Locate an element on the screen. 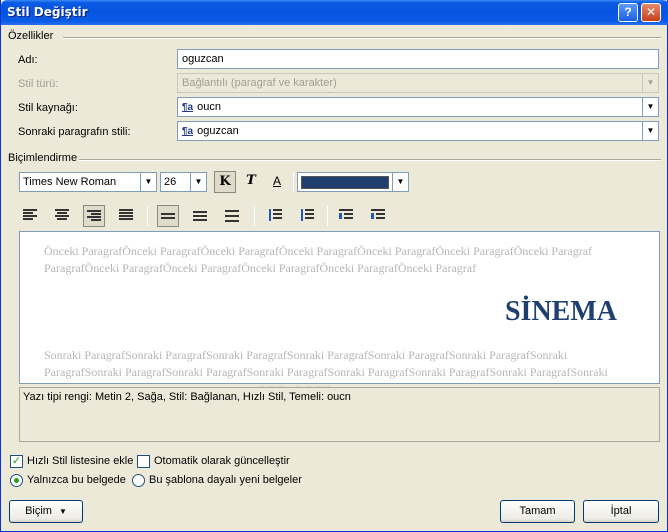  increase-indent-icon is located at coordinates (378, 216).